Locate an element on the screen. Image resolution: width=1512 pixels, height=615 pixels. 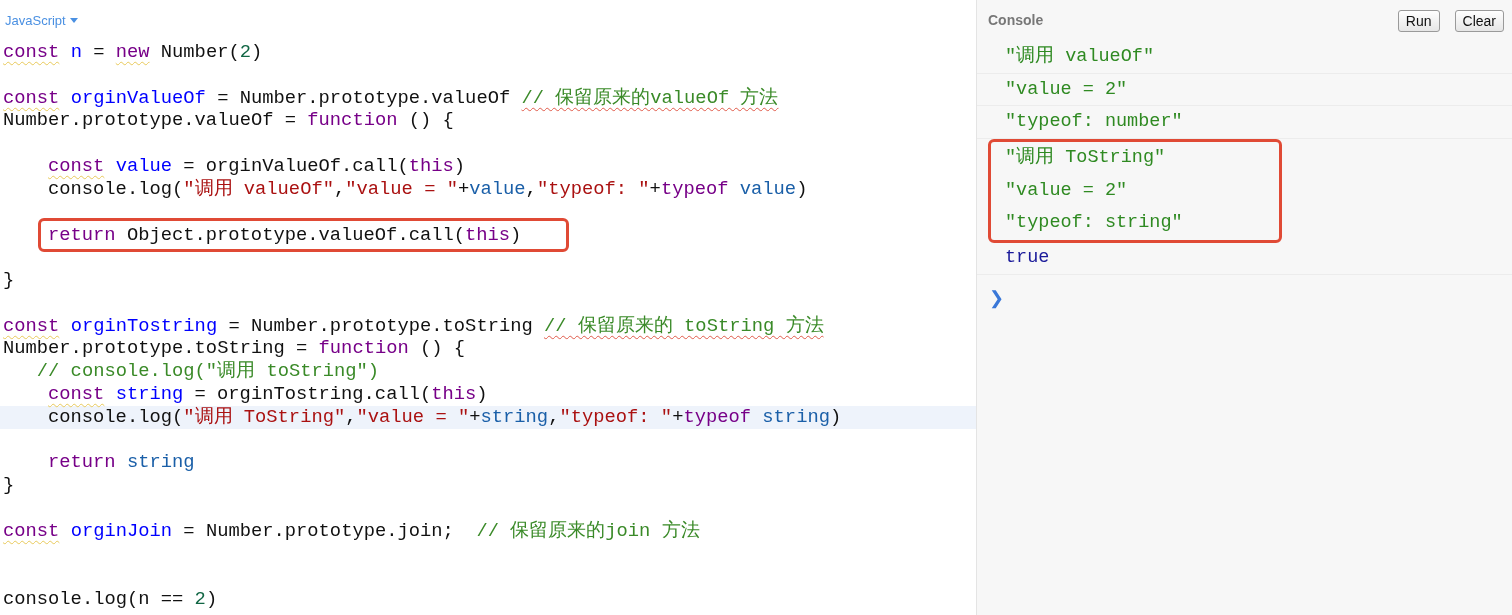
console-output: "调用 valueOf" is located at coordinates (1079, 56).